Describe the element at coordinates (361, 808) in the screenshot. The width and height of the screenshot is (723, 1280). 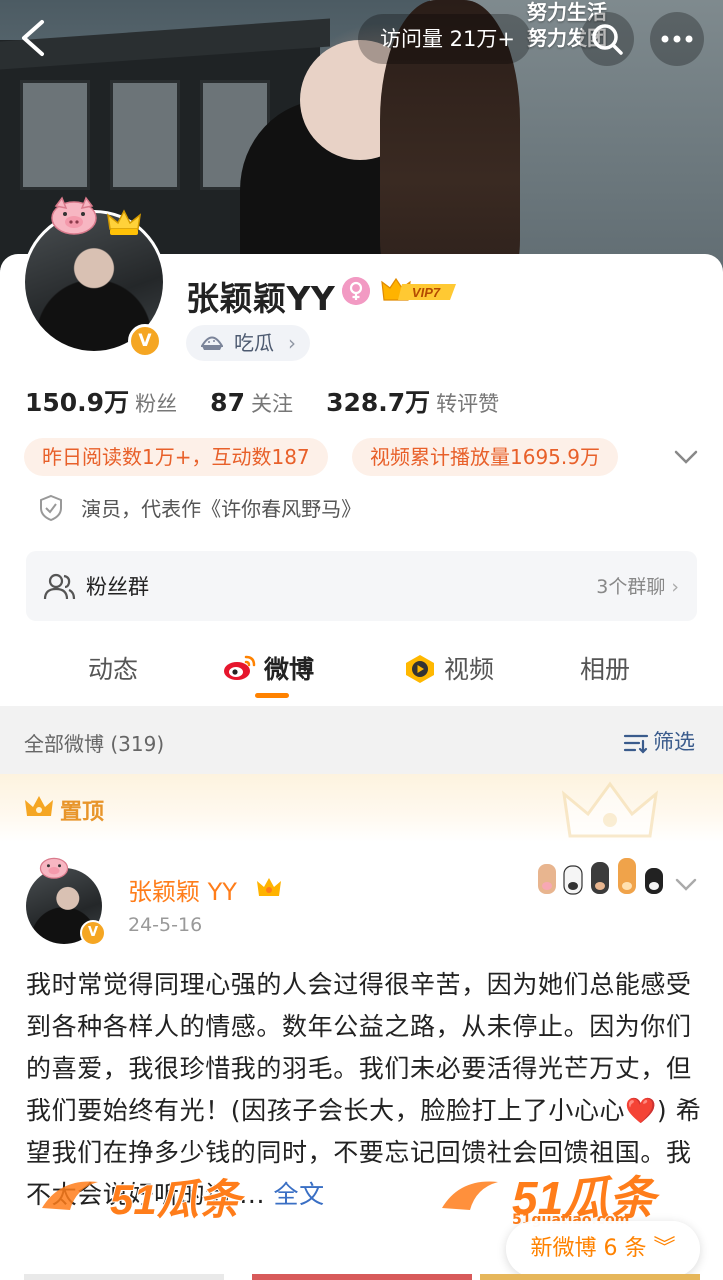
I see `pinned-header: 置顶` at that location.